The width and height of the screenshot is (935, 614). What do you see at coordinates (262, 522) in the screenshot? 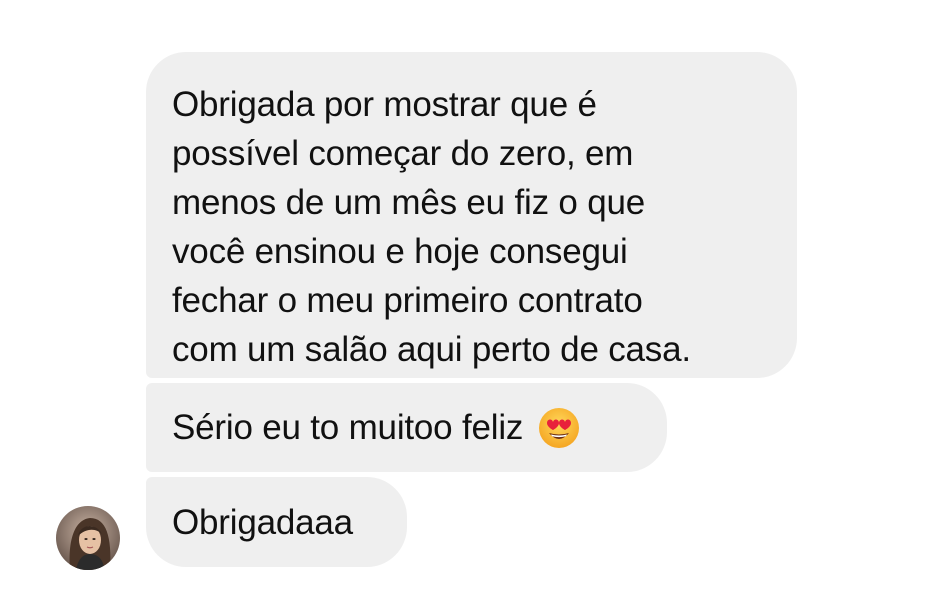
I see `message-text: Obrigadaaa` at bounding box center [262, 522].